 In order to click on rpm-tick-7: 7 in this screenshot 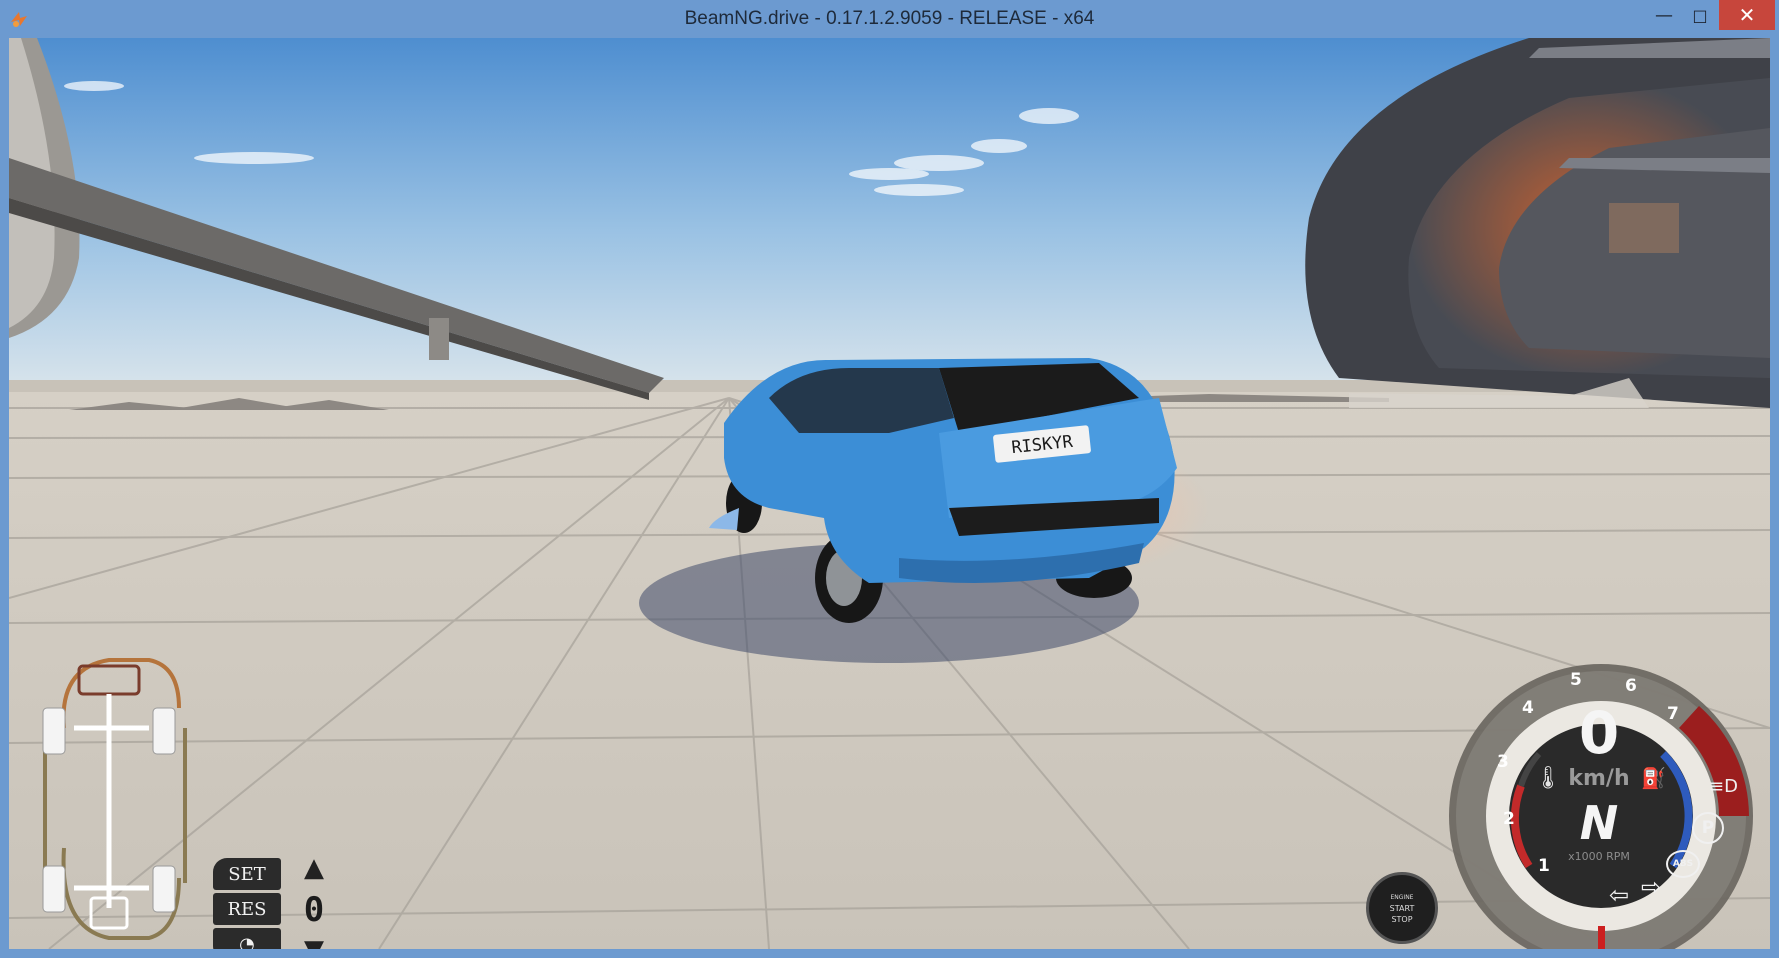, I will do `click(1673, 714)`.